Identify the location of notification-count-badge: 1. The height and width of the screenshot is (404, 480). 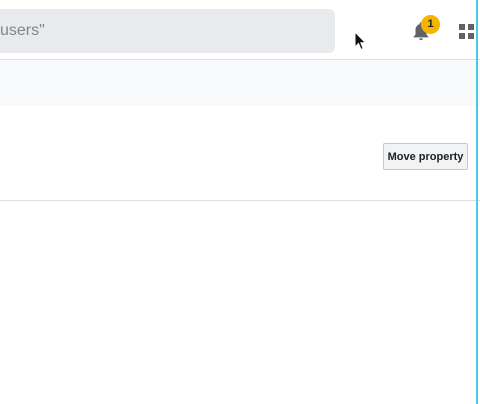
(430, 24).